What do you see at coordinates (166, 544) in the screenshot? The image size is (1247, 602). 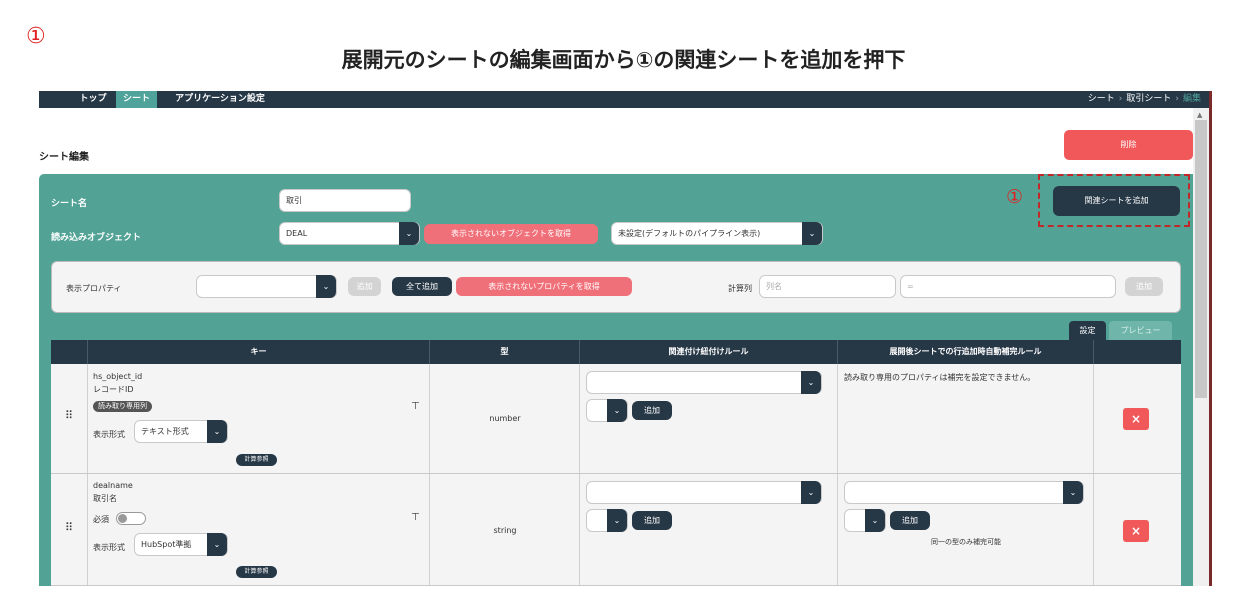 I see `format-select-value: HubSpot準拠` at bounding box center [166, 544].